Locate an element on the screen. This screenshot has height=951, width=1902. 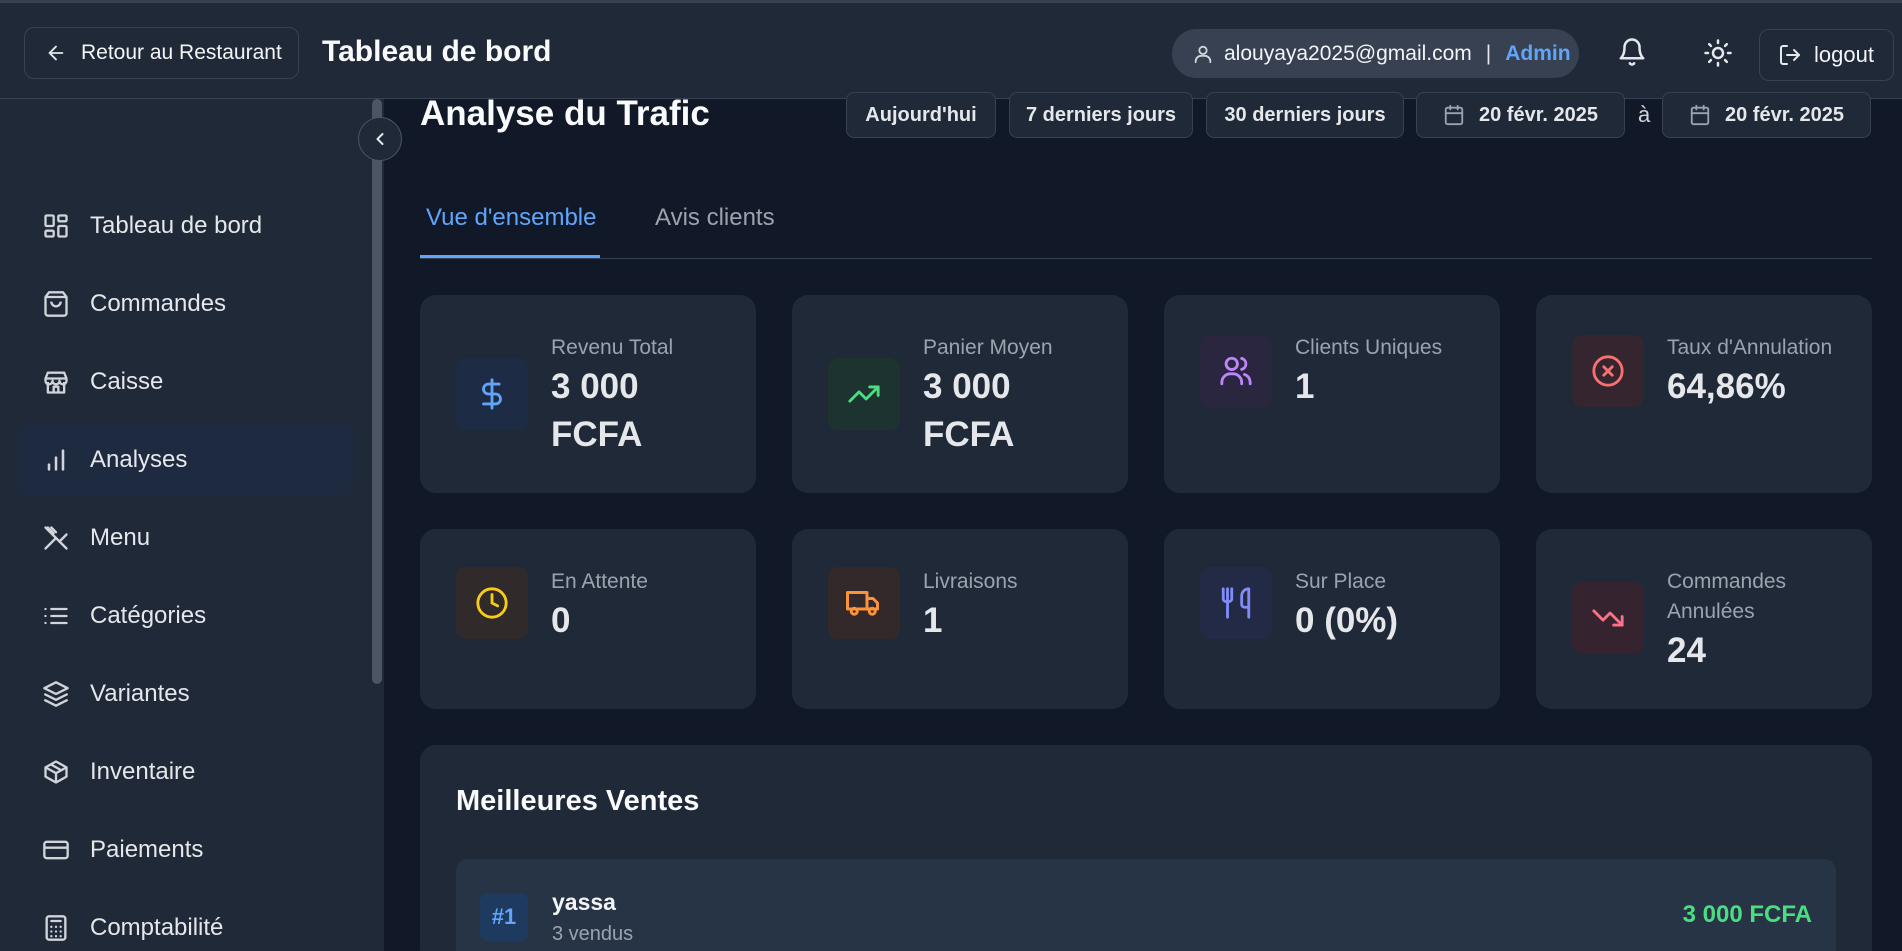
stat-label: Livraisons is located at coordinates (970, 581).